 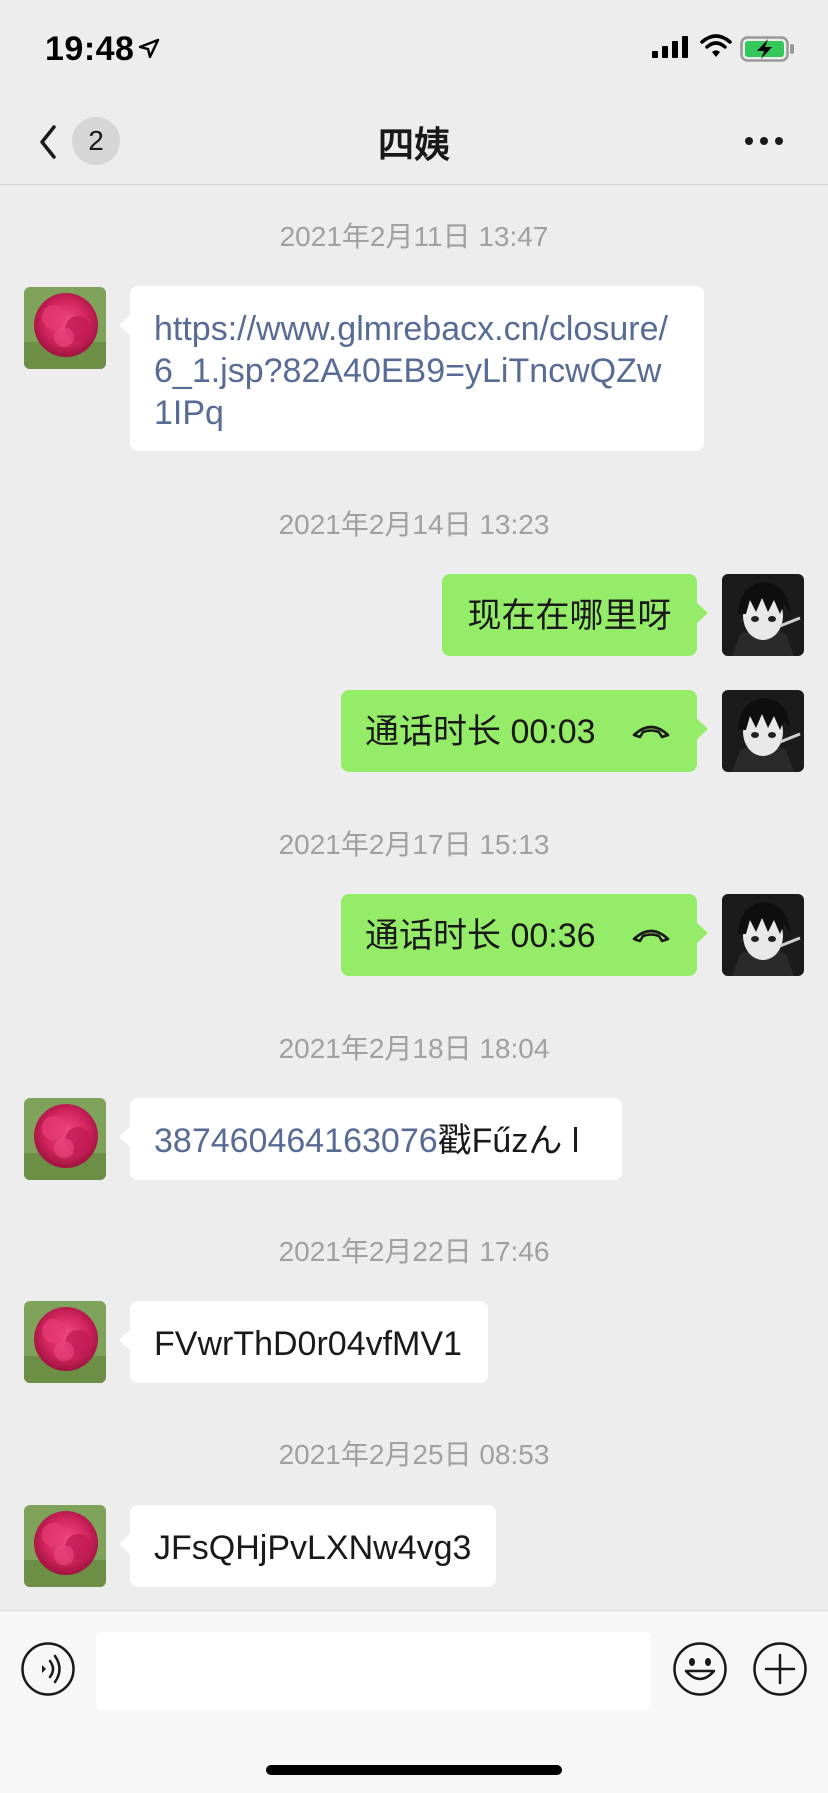 What do you see at coordinates (296, 1141) in the screenshot?
I see `message-link: 387460464163076` at bounding box center [296, 1141].